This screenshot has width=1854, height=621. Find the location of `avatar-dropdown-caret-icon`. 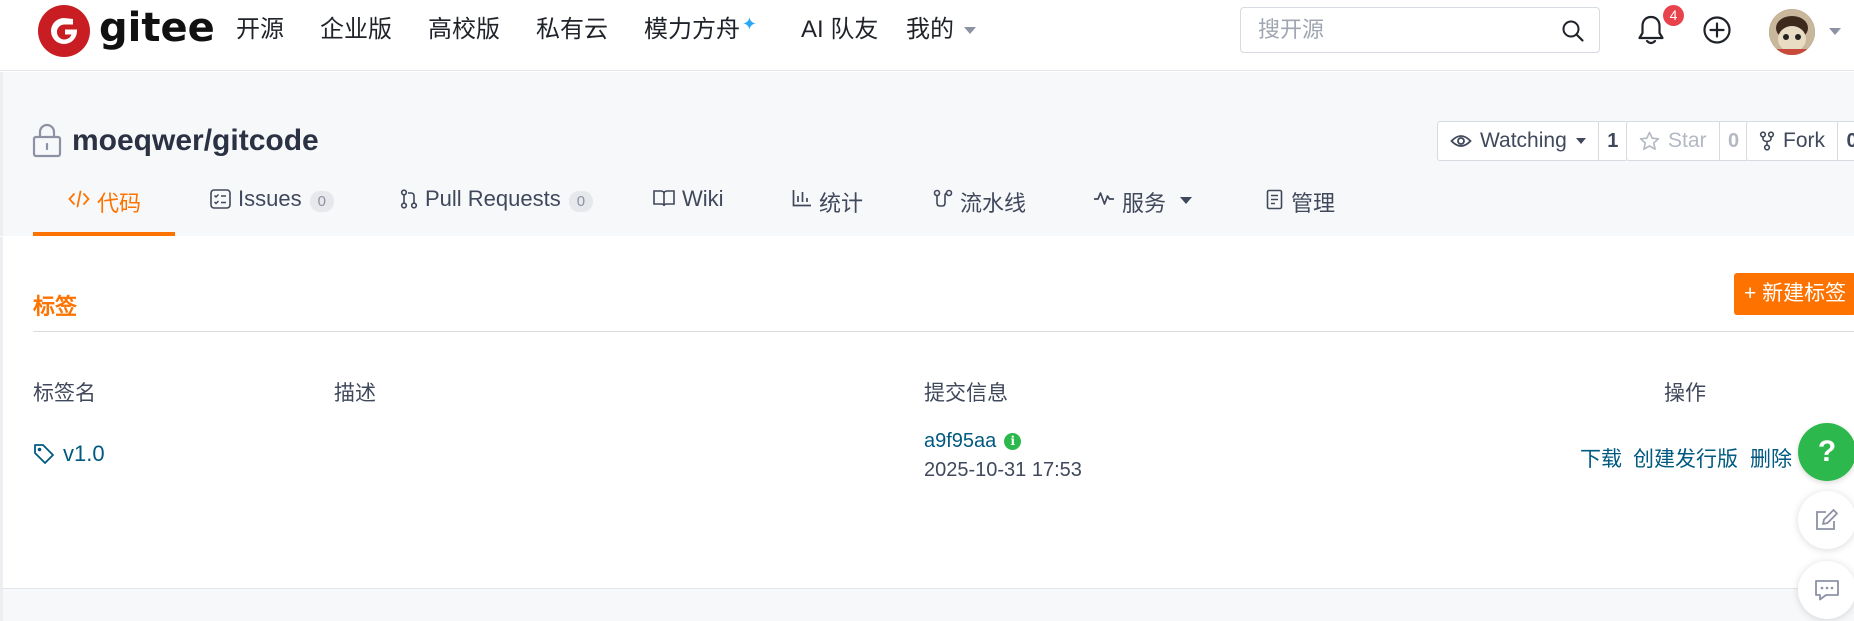

avatar-dropdown-caret-icon is located at coordinates (1835, 31).